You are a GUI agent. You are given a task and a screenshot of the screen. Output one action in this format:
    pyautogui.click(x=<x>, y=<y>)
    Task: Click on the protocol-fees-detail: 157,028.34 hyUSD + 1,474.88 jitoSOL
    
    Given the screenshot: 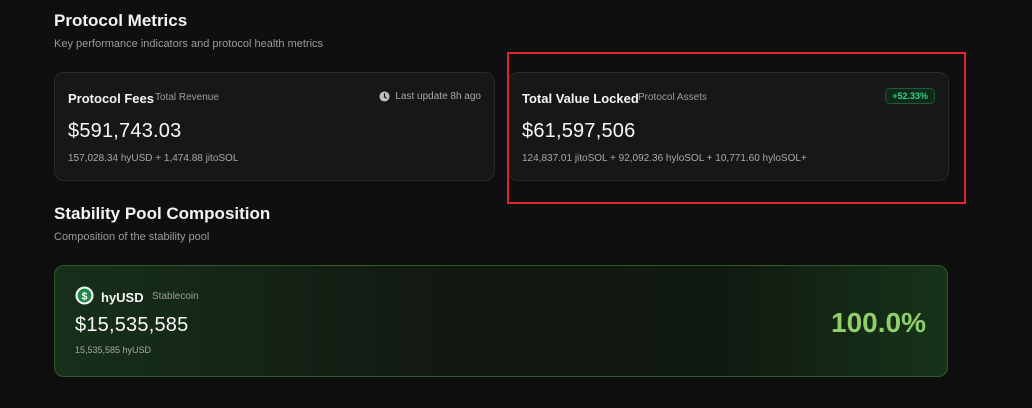 What is the action you would take?
    pyautogui.click(x=153, y=158)
    